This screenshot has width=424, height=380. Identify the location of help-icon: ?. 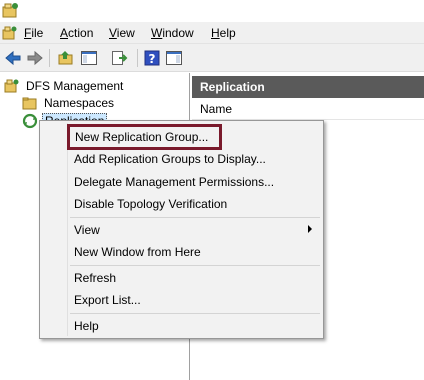
(152, 58).